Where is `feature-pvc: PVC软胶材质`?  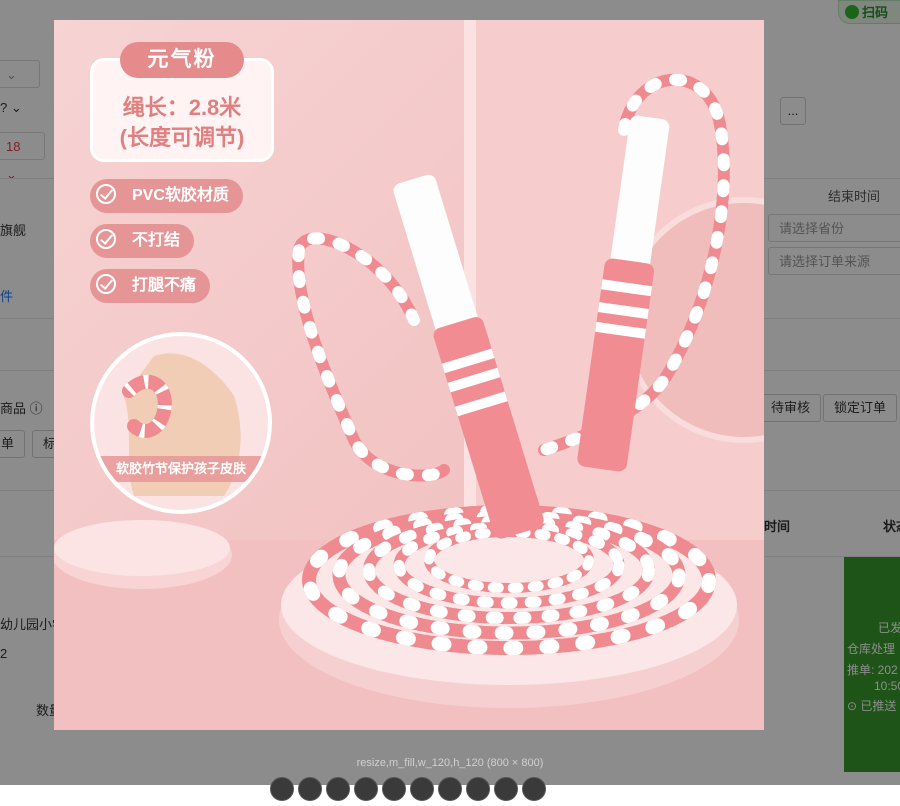 feature-pvc: PVC软胶材质 is located at coordinates (166, 196).